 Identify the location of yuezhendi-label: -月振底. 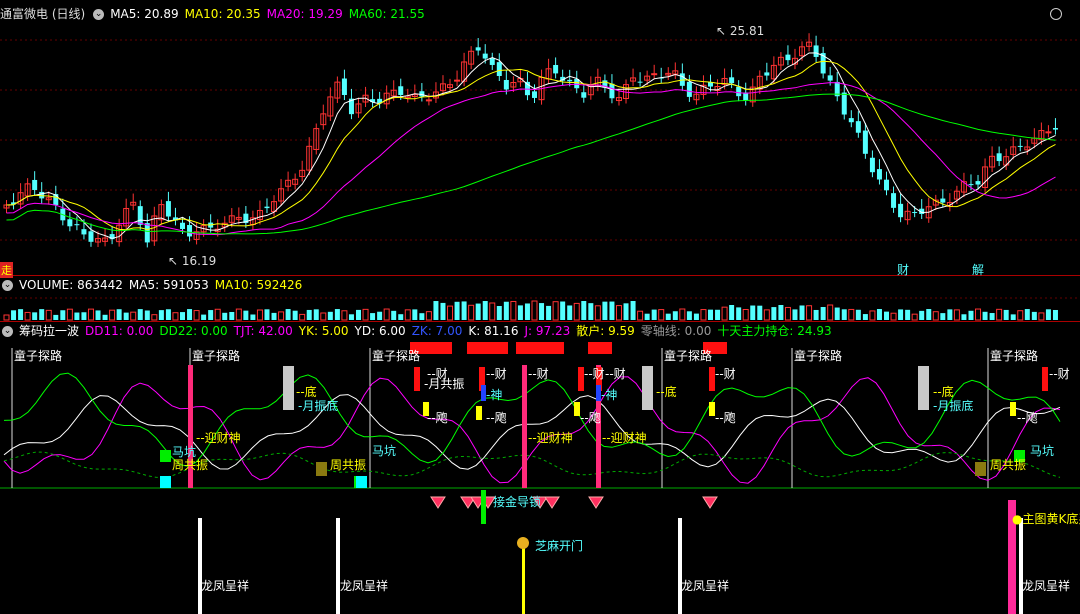
(953, 406).